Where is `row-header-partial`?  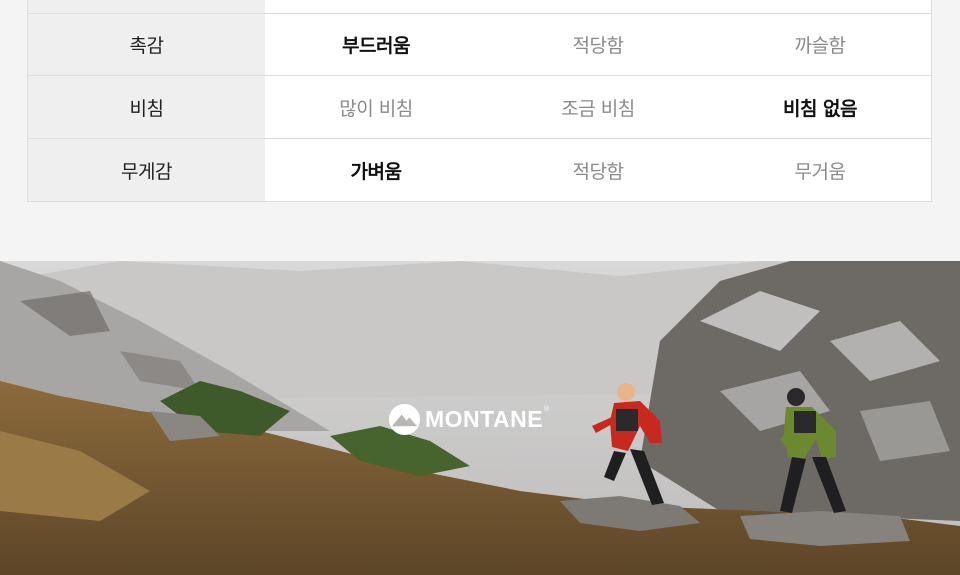
row-header-partial is located at coordinates (146, 6).